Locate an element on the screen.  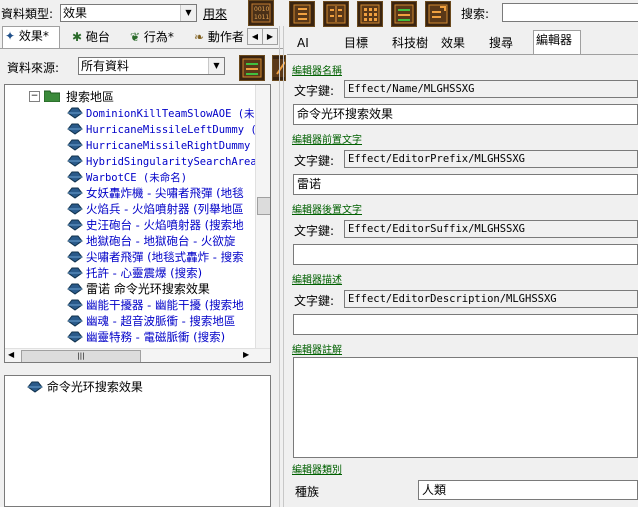
suffix-value-field is located at coordinates (465, 254).